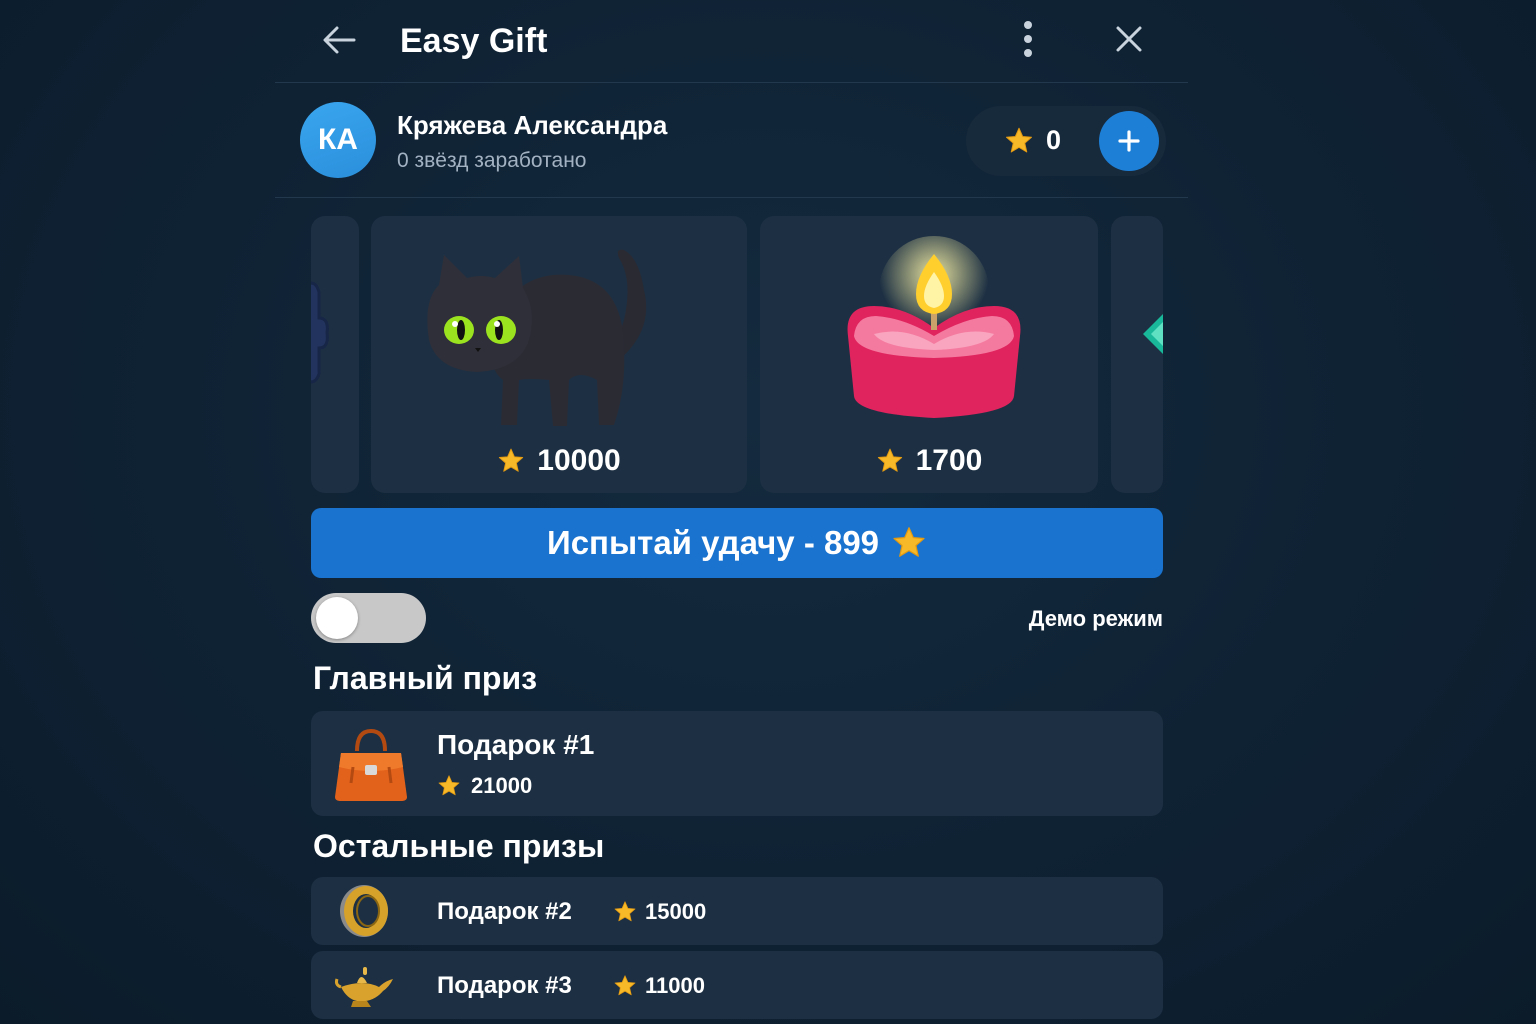  What do you see at coordinates (1066, 141) in the screenshot?
I see `star-balance: 0` at bounding box center [1066, 141].